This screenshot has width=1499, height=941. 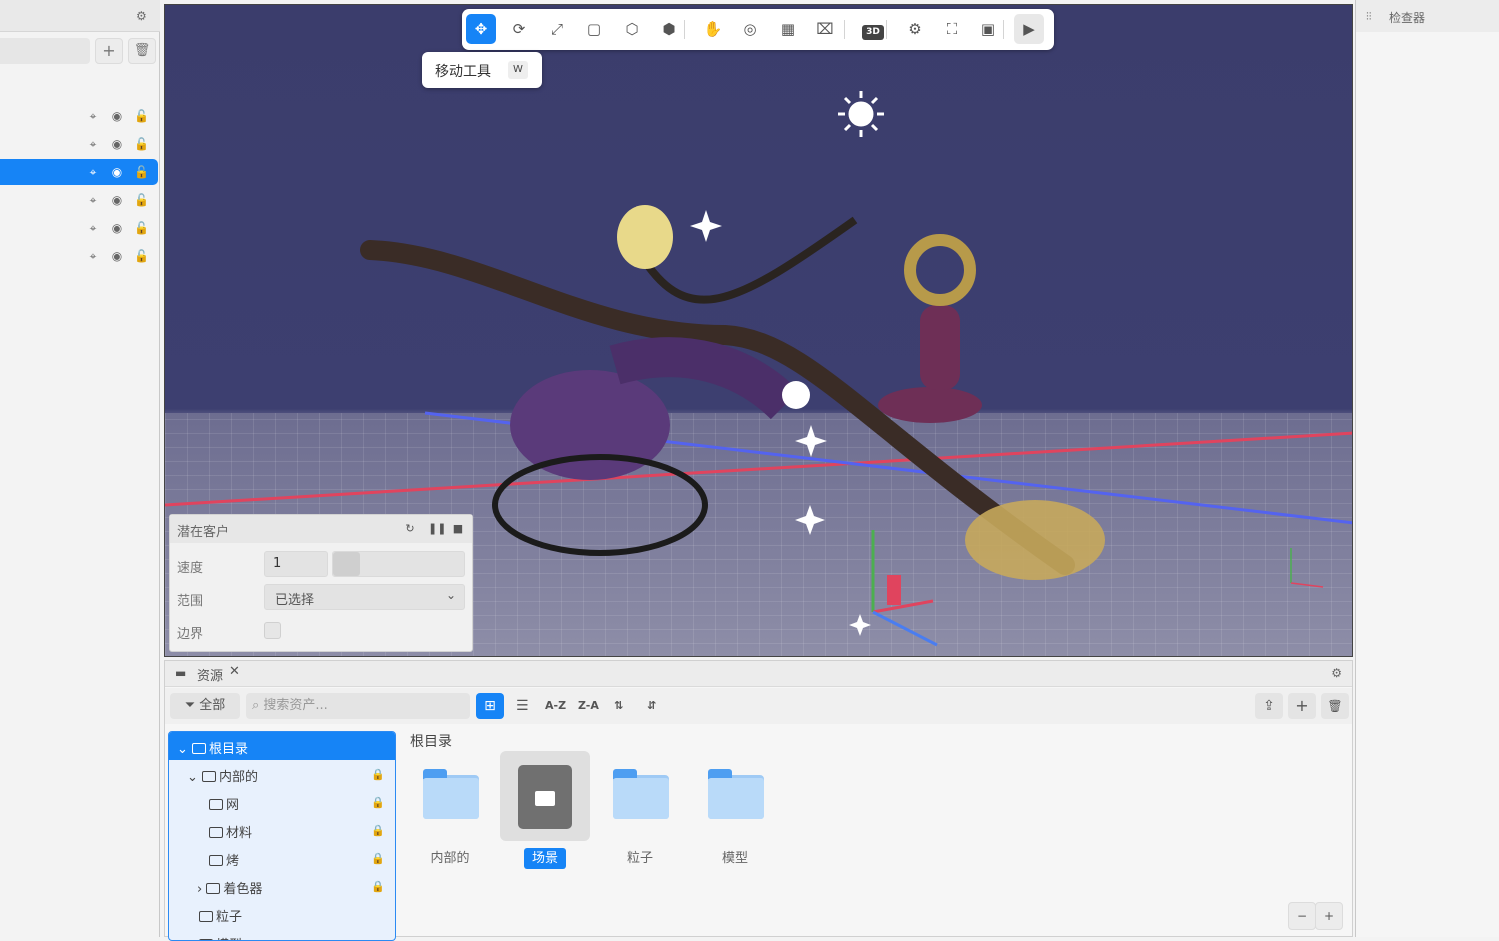 What do you see at coordinates (1302, 916) in the screenshot?
I see `zoom-out-icon: −` at bounding box center [1302, 916].